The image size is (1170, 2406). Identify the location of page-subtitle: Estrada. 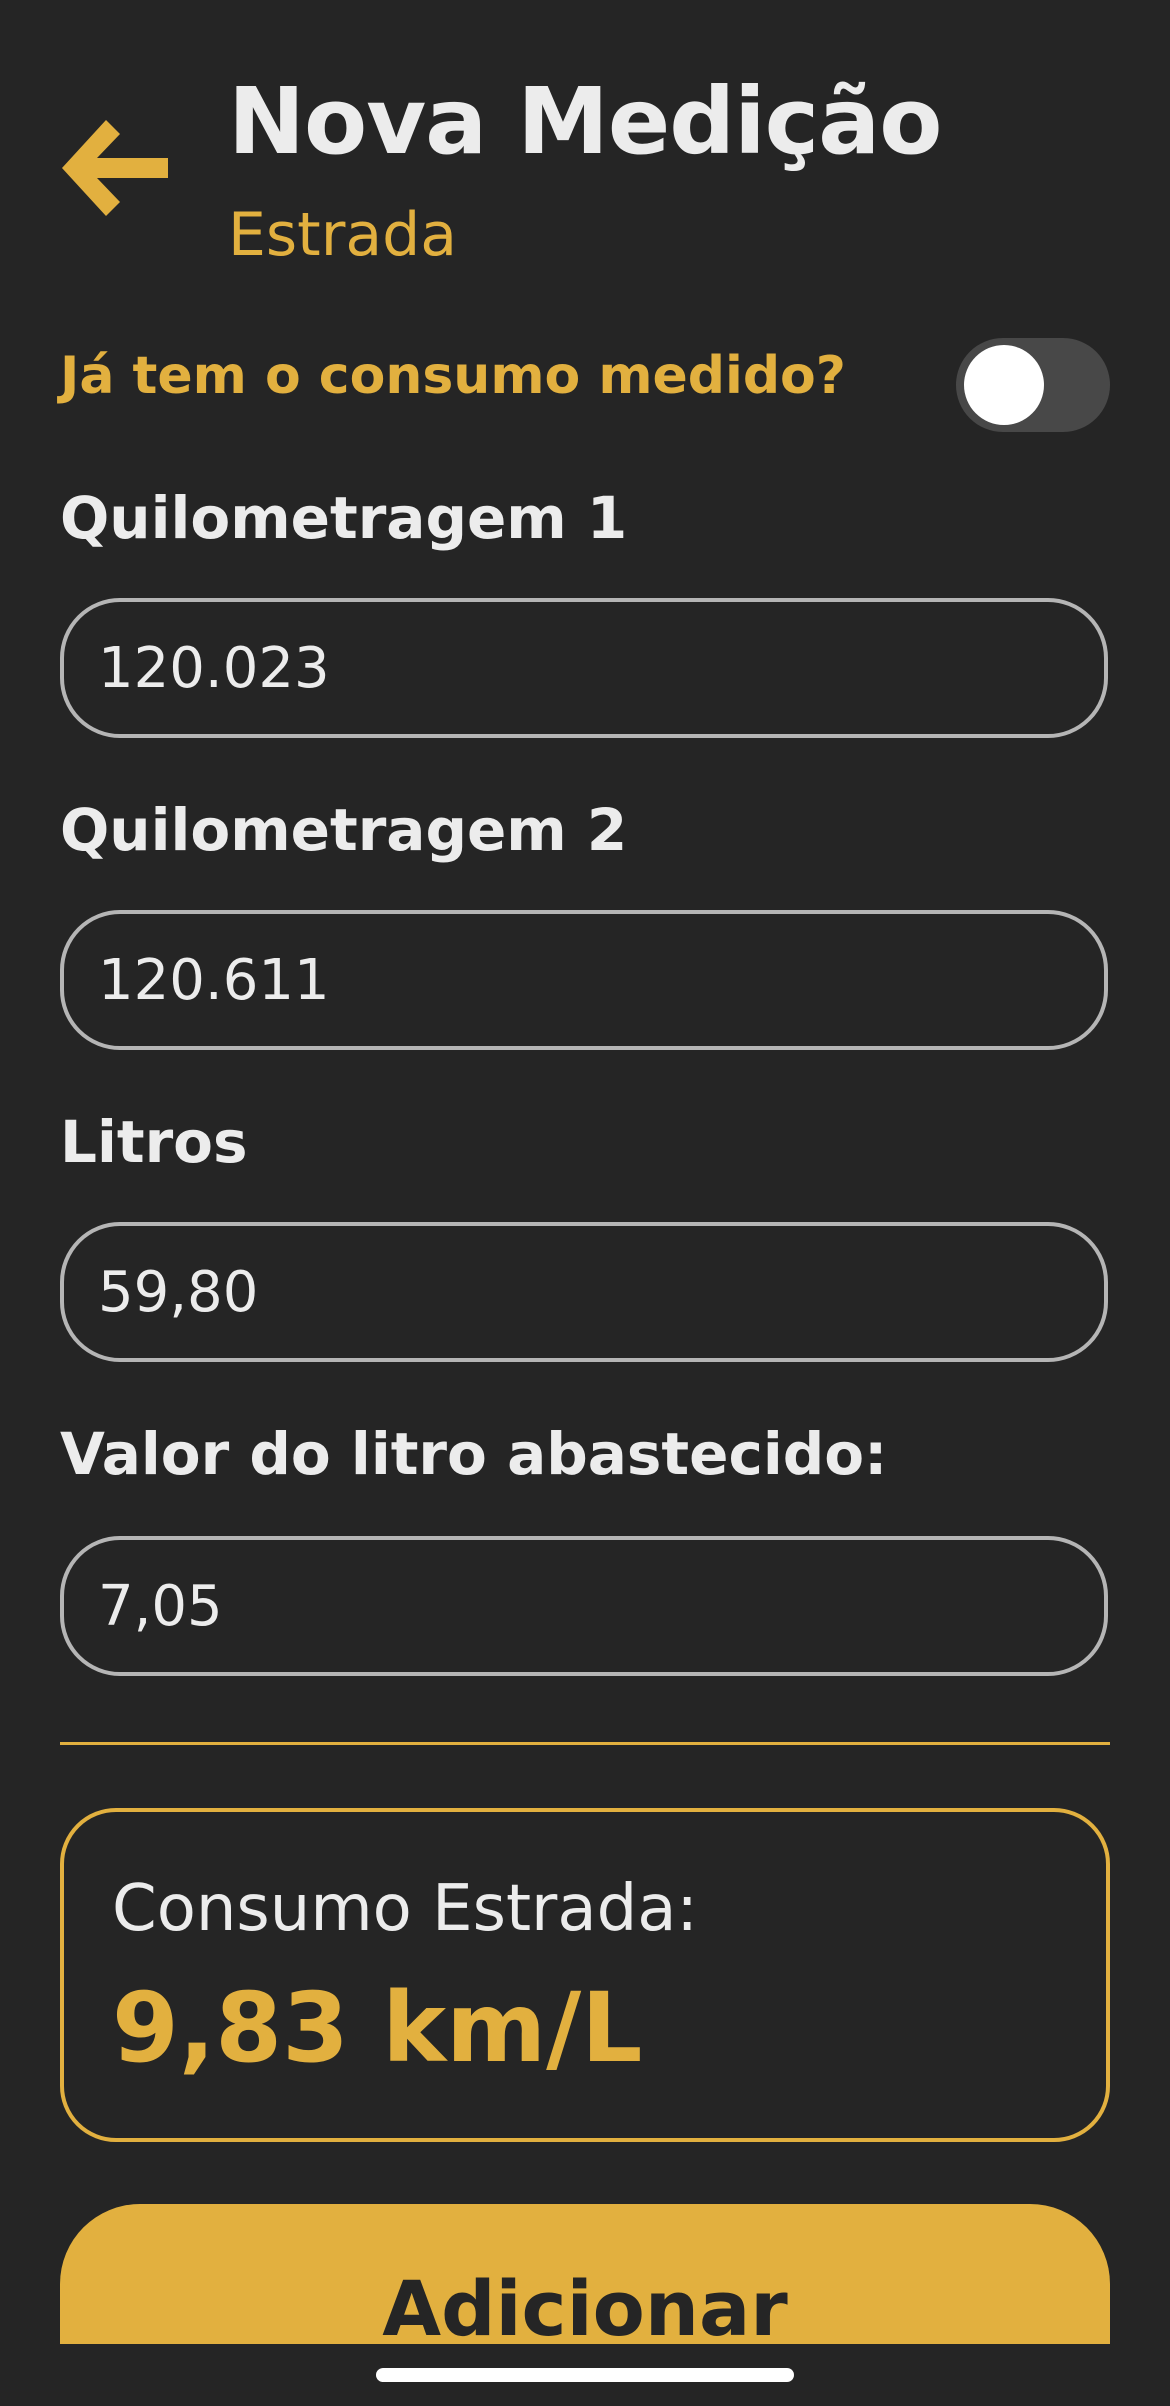
(342, 235).